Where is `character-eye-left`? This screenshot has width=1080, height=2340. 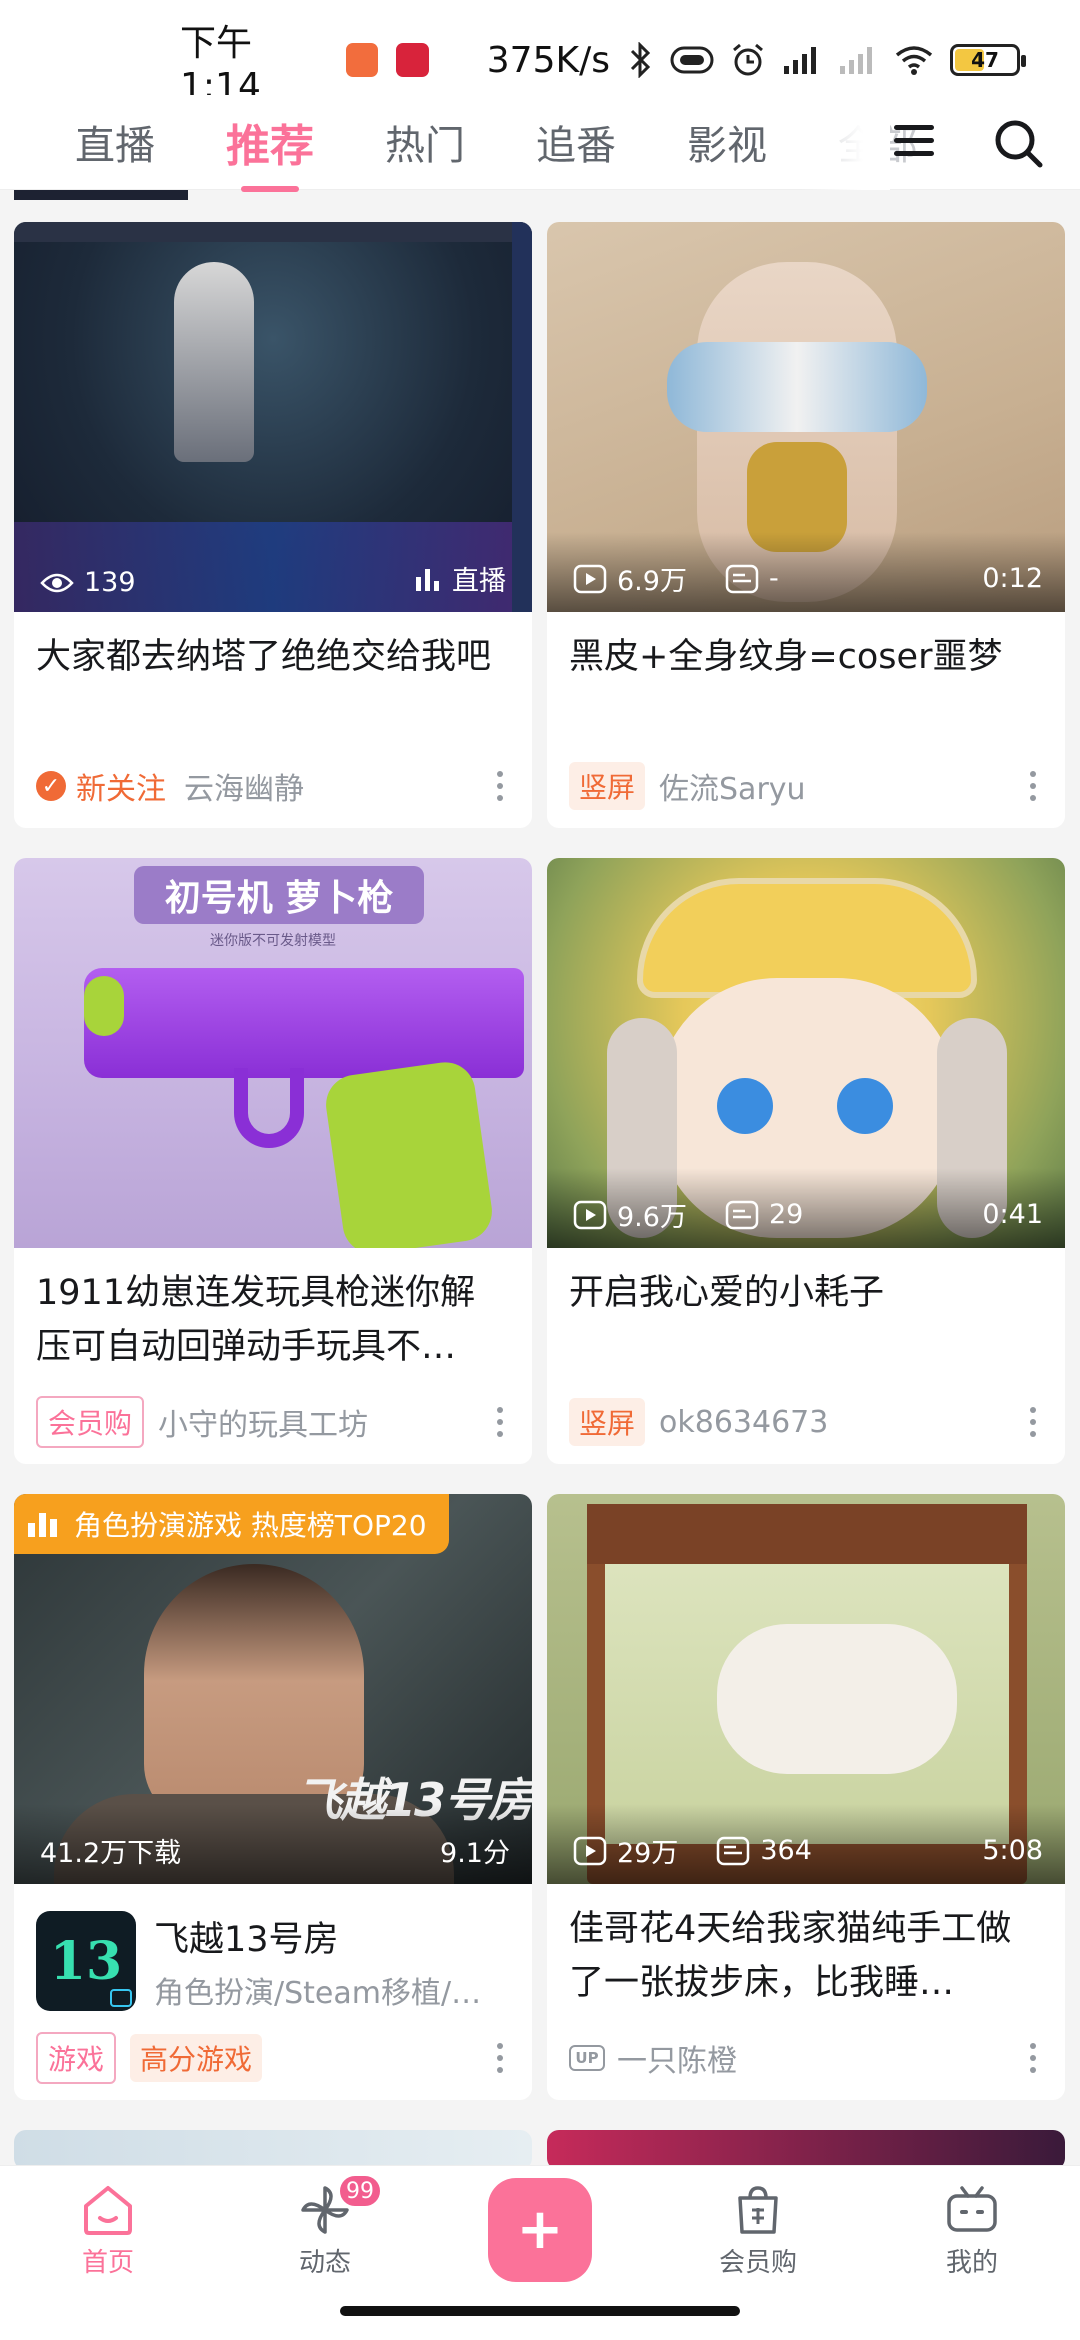
character-eye-left is located at coordinates (745, 1106).